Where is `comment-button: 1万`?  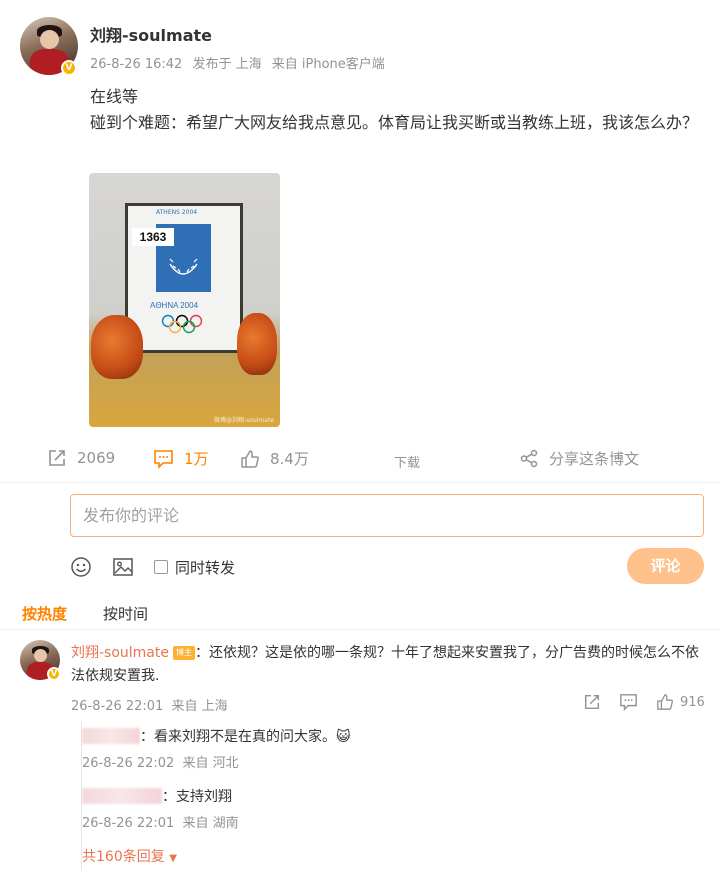
comment-button: 1万 is located at coordinates (181, 458).